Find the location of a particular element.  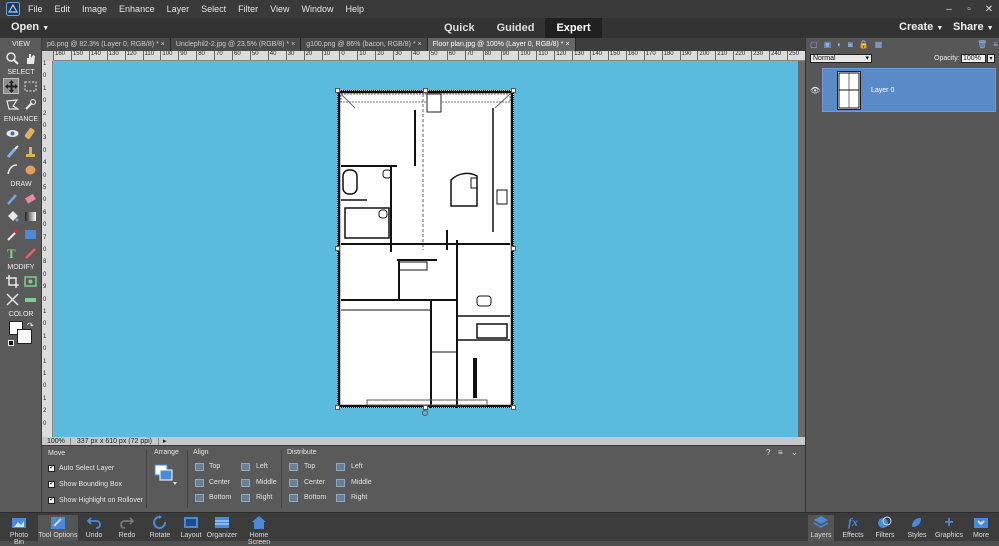

distribute-right: Right is located at coordinates (359, 497).